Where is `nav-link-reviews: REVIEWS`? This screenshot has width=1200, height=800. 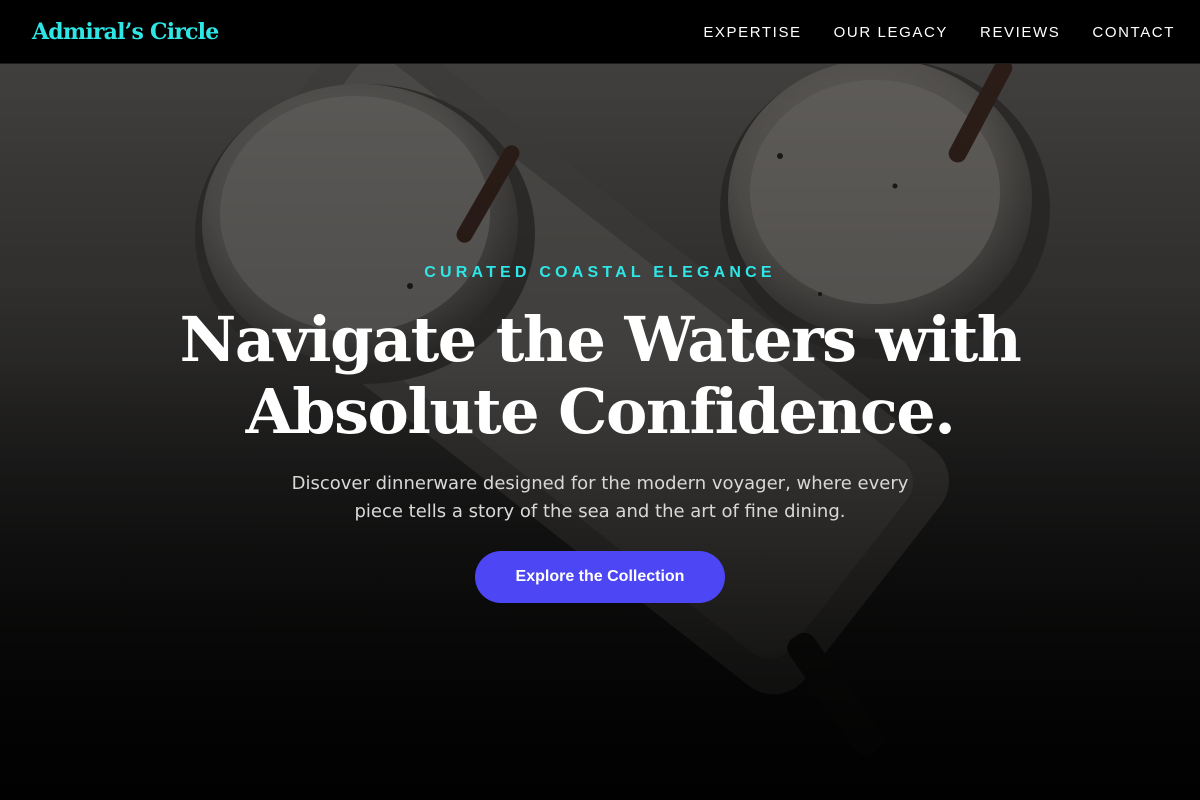 nav-link-reviews: REVIEWS is located at coordinates (1020, 32).